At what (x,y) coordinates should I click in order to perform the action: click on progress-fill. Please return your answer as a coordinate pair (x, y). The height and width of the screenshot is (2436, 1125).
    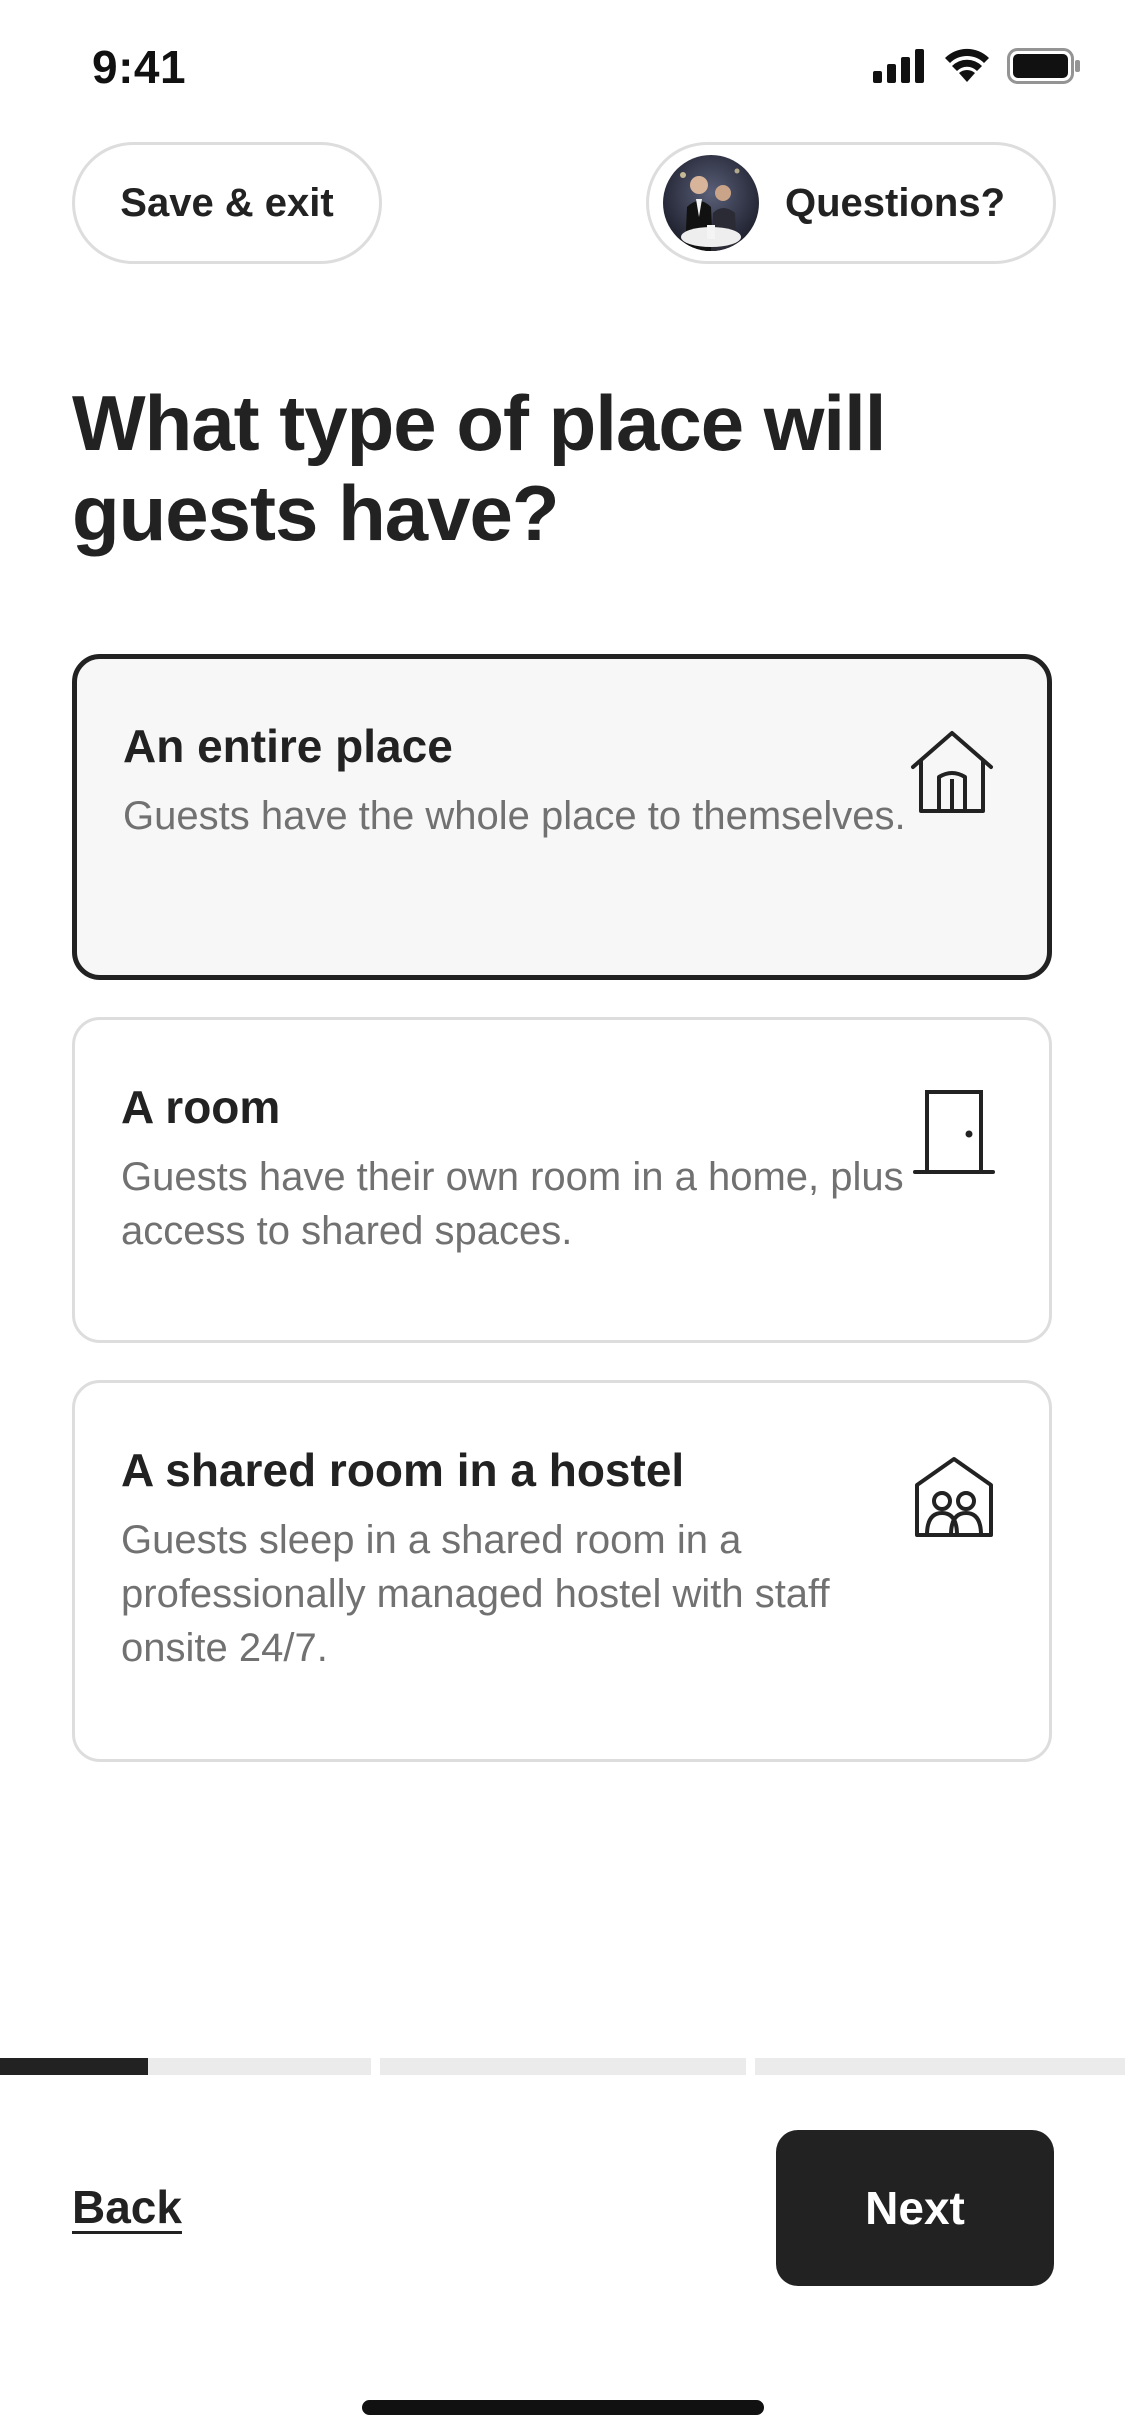
    Looking at the image, I should click on (74, 2066).